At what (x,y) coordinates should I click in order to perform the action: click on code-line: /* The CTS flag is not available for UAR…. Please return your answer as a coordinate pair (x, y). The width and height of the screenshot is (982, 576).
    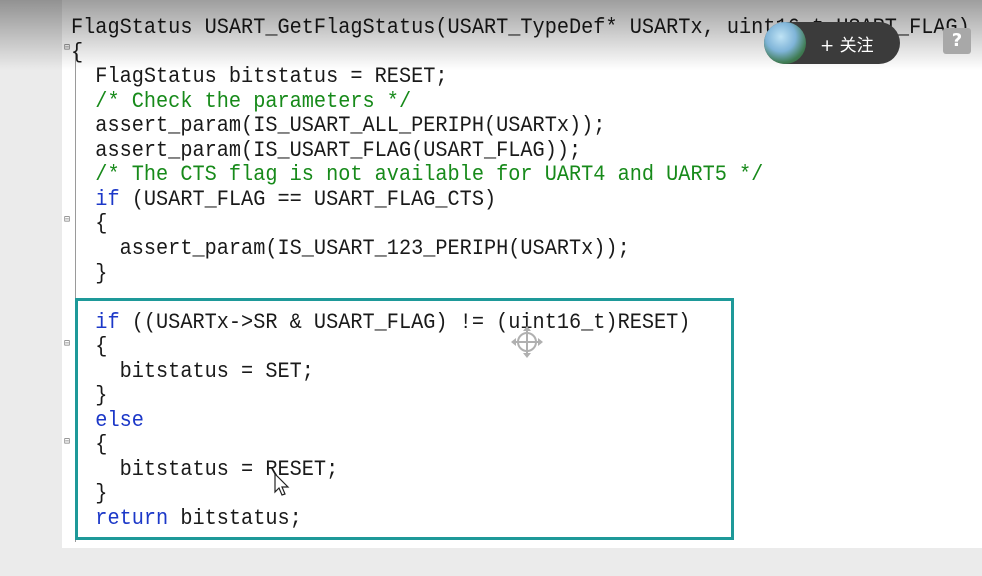
    Looking at the image, I should click on (417, 175).